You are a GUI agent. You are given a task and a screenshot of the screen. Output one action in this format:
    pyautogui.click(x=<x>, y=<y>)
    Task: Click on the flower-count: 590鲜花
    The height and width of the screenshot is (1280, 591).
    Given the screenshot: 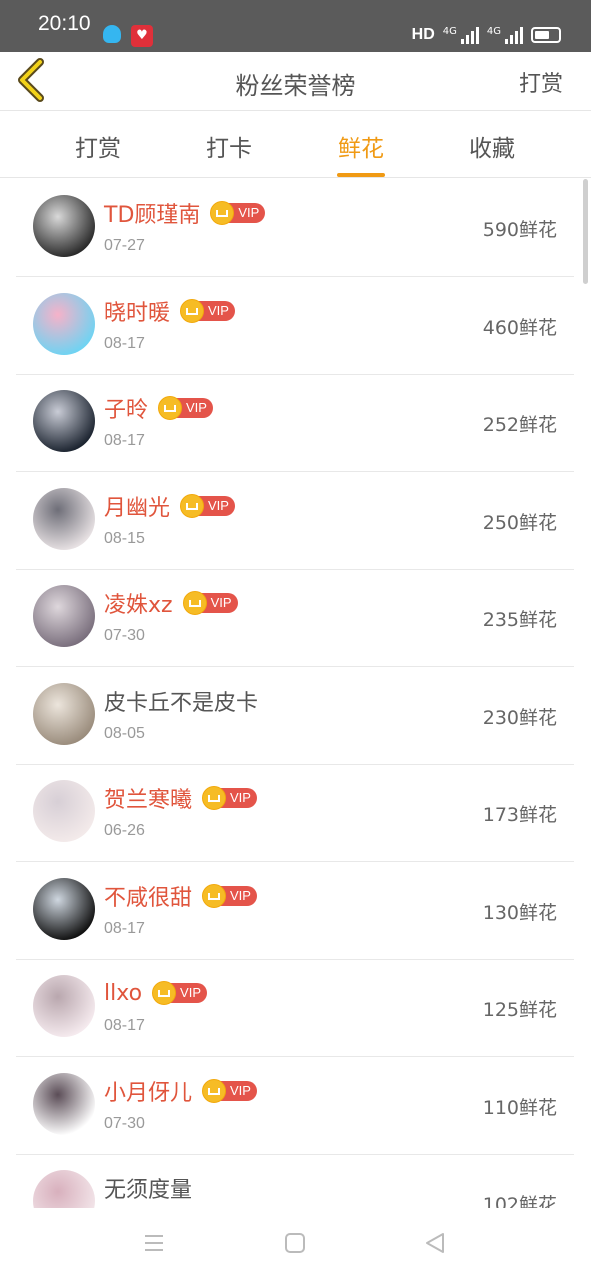 What is the action you would take?
    pyautogui.click(x=519, y=230)
    